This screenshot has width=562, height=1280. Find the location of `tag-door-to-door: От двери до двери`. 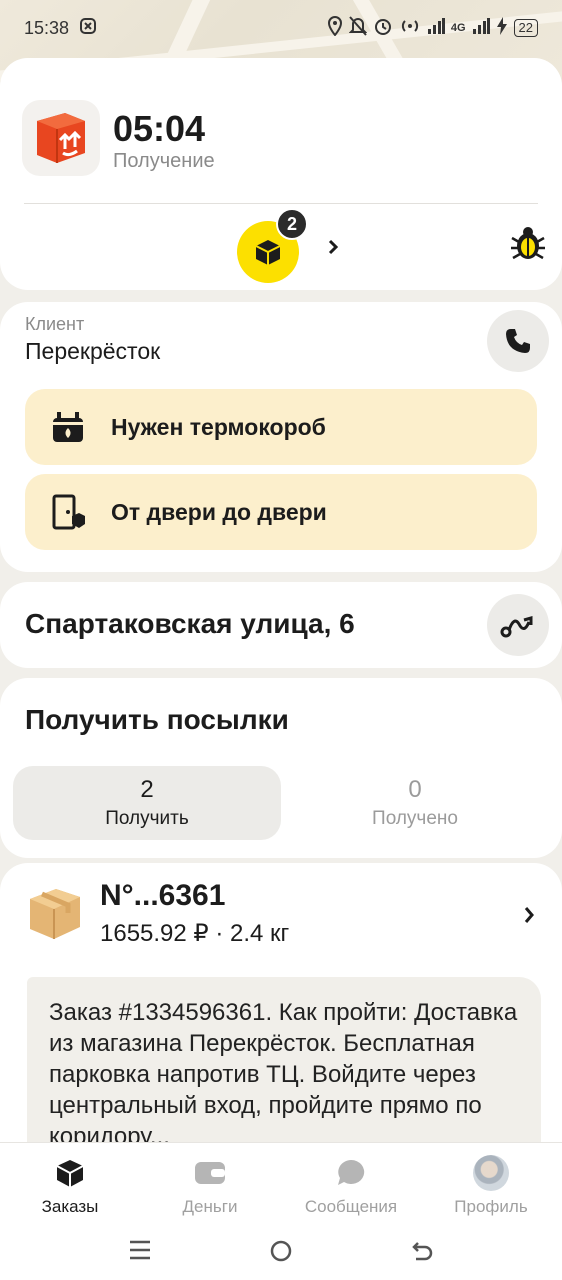

tag-door-to-door: От двери до двери is located at coordinates (281, 512).